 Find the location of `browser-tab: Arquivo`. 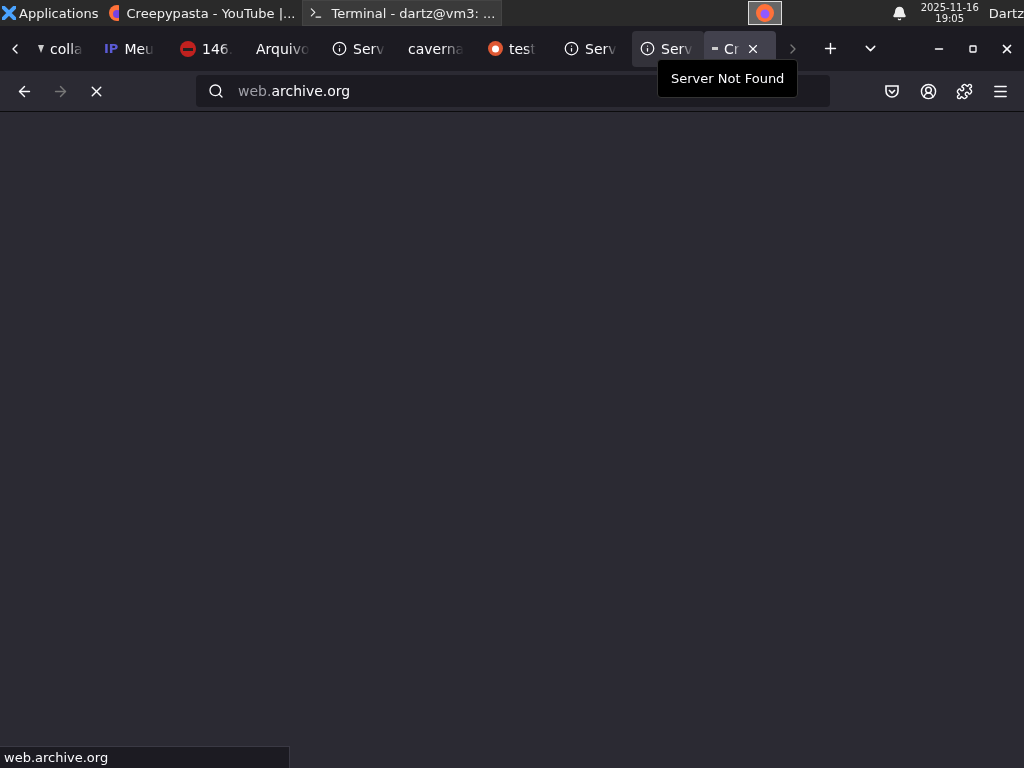

browser-tab: Arquivo is located at coordinates (286, 48).